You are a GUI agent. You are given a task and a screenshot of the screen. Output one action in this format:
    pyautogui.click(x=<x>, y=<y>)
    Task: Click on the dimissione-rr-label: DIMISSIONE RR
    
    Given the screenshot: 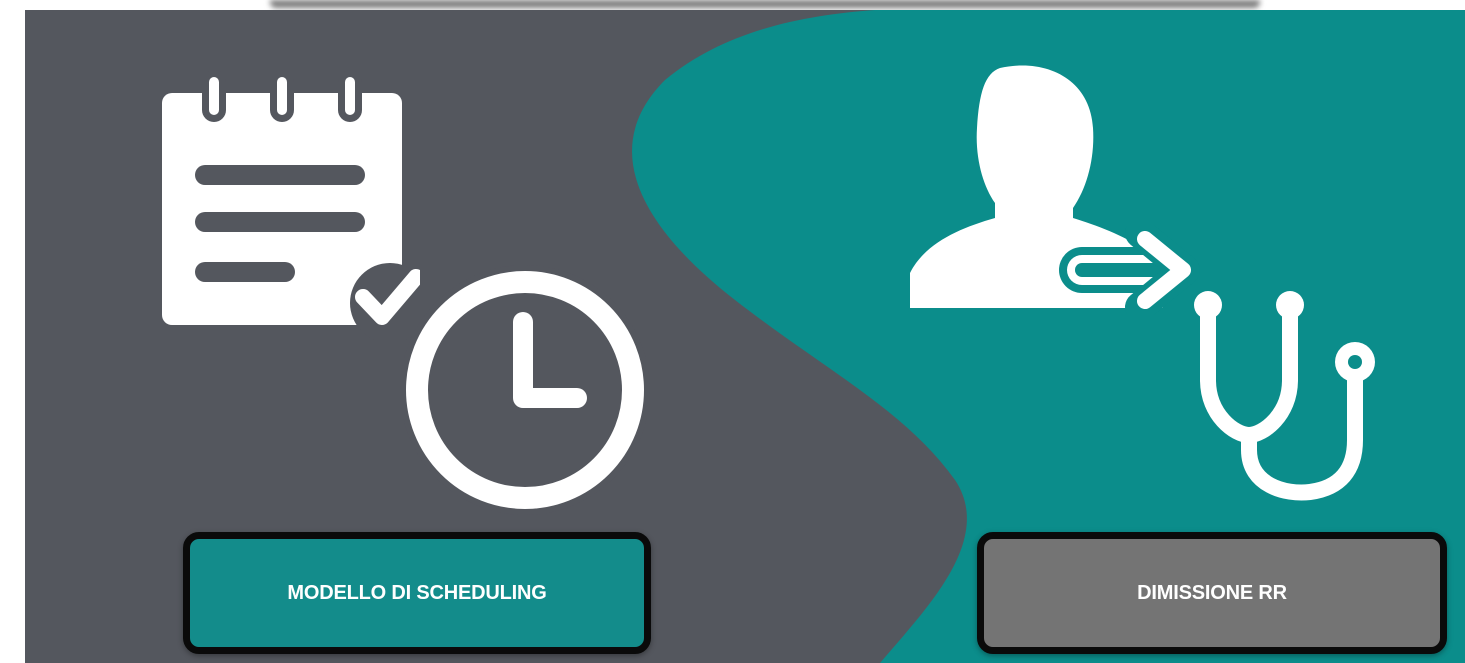 What is the action you would take?
    pyautogui.click(x=1212, y=592)
    